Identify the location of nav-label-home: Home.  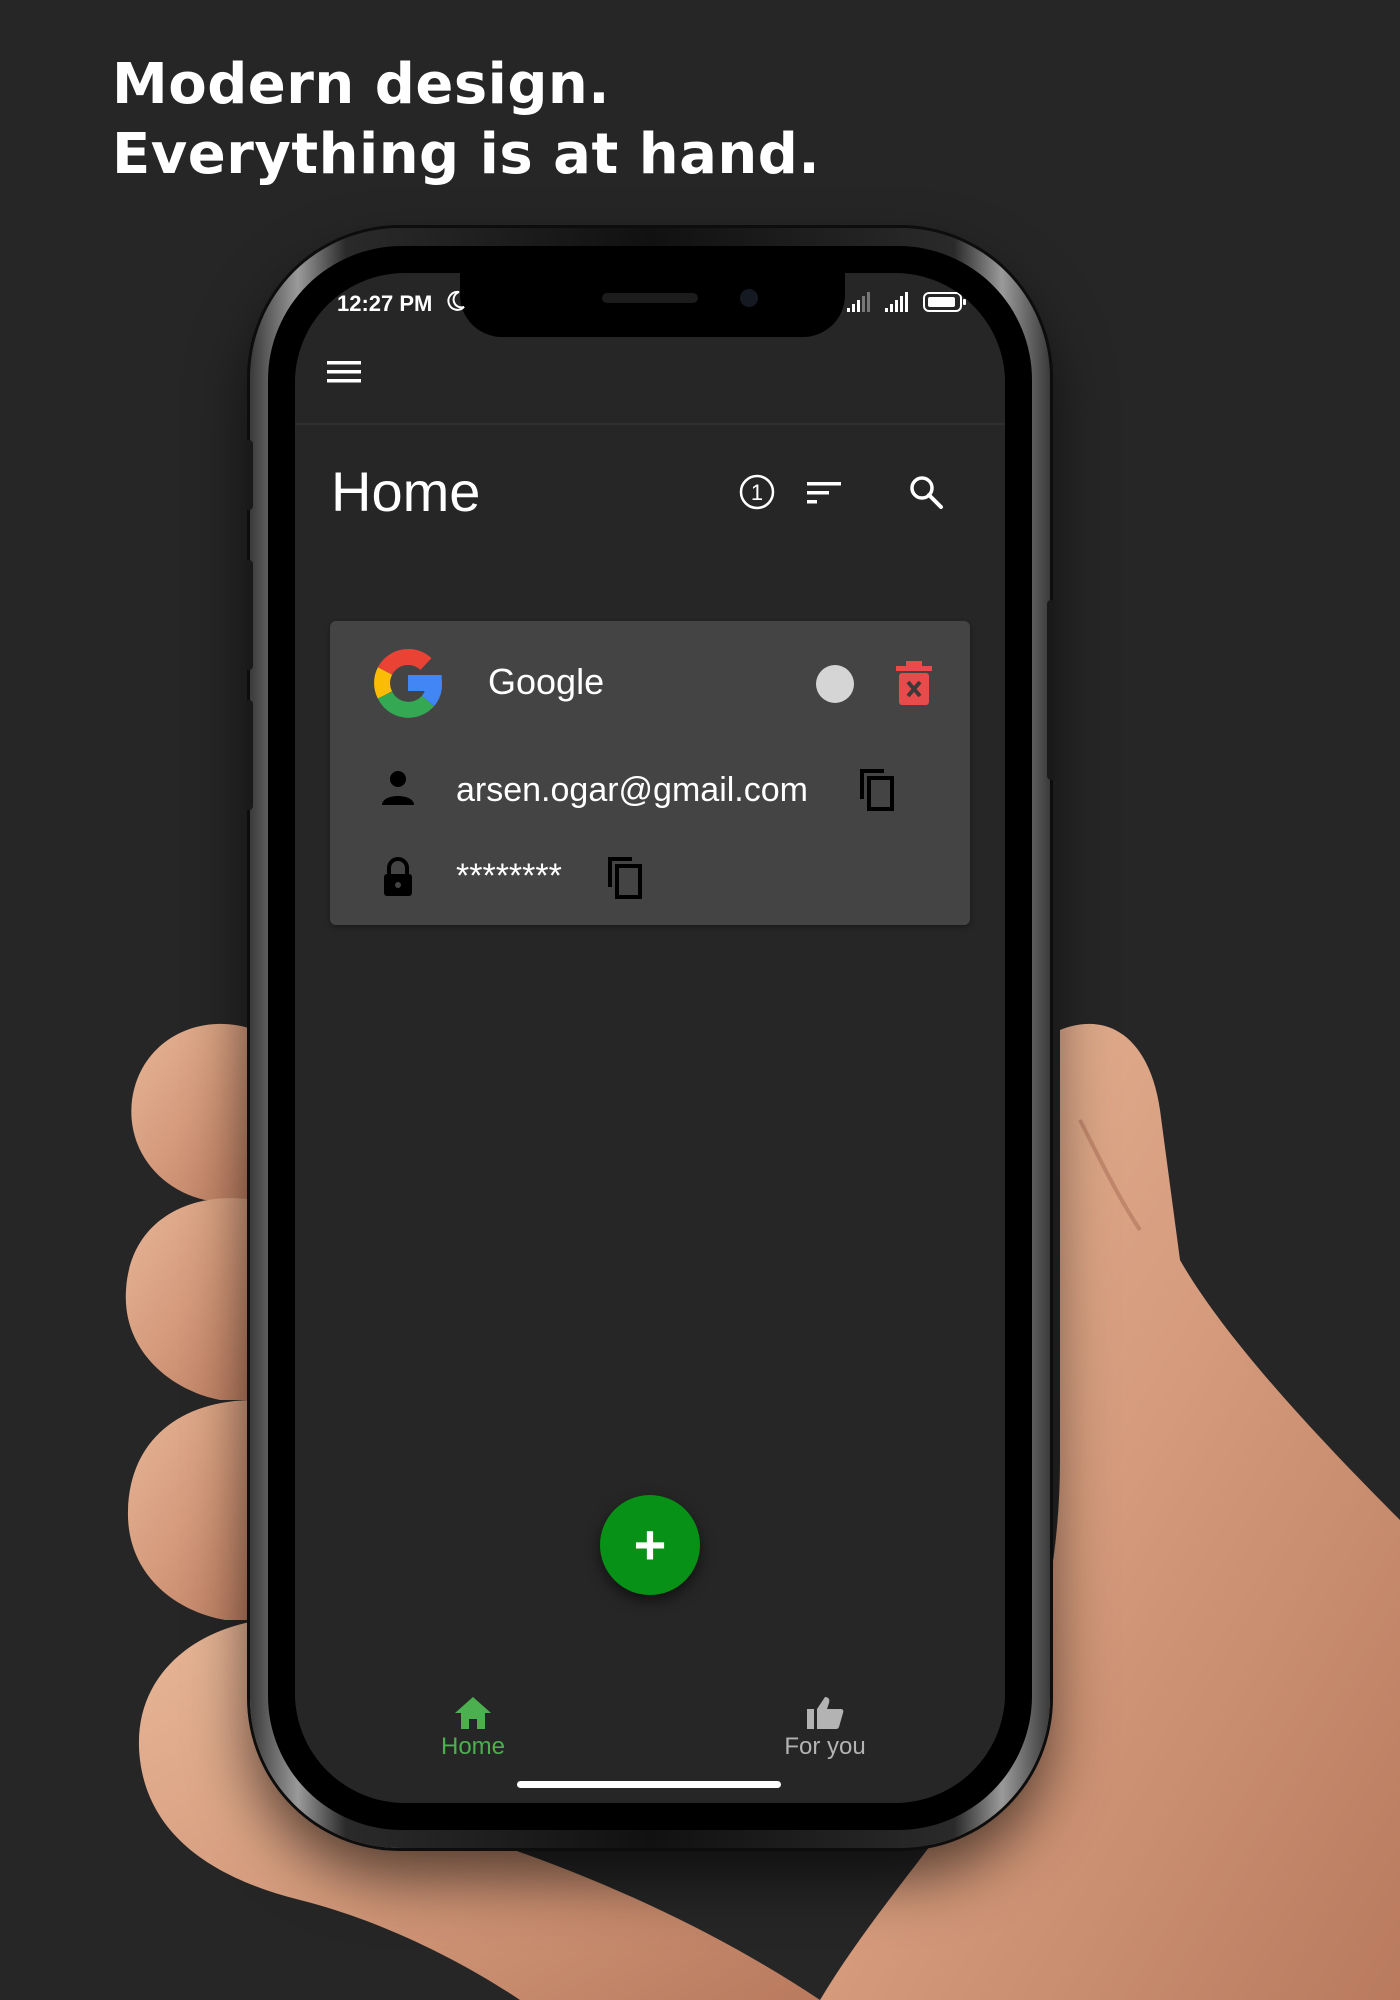
(473, 1746).